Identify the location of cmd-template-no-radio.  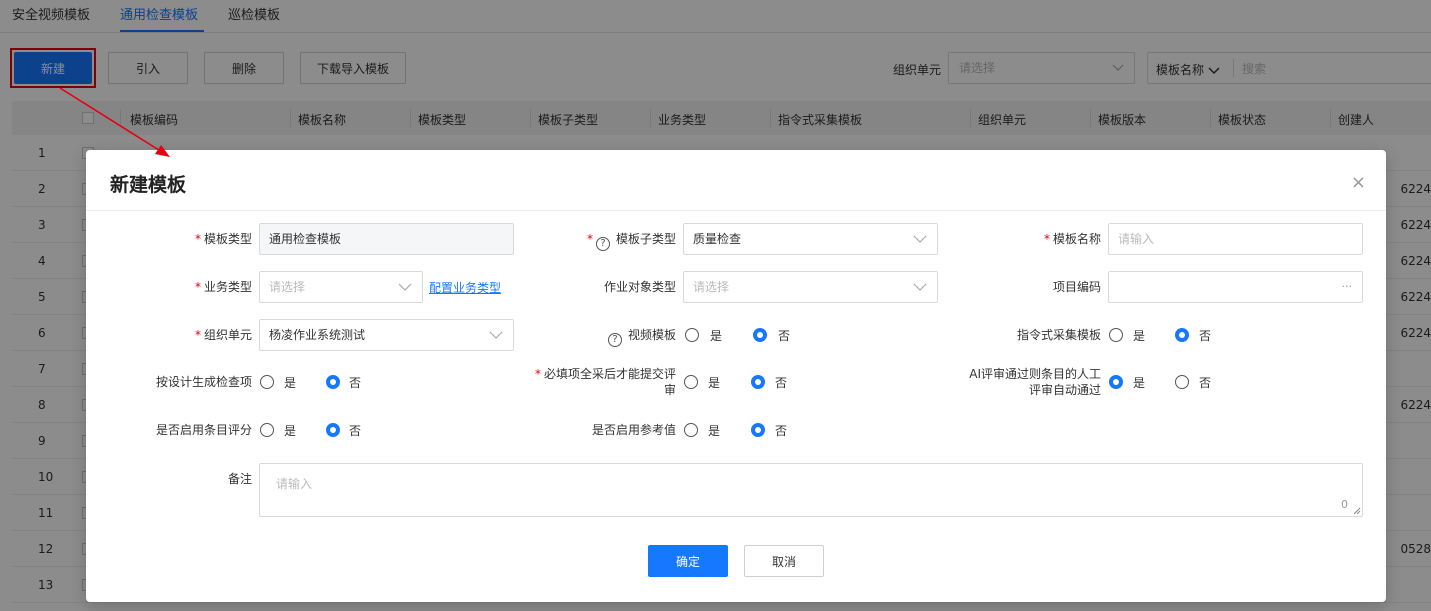
(1182, 335).